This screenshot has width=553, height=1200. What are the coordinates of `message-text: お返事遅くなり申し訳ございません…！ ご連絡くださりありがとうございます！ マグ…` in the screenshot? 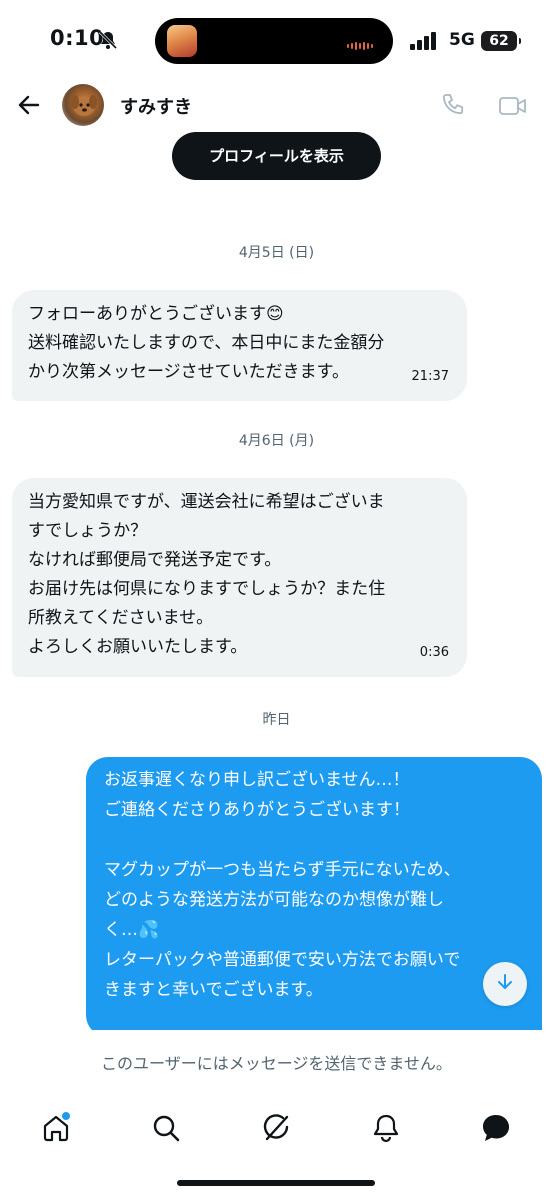 It's located at (282, 885).